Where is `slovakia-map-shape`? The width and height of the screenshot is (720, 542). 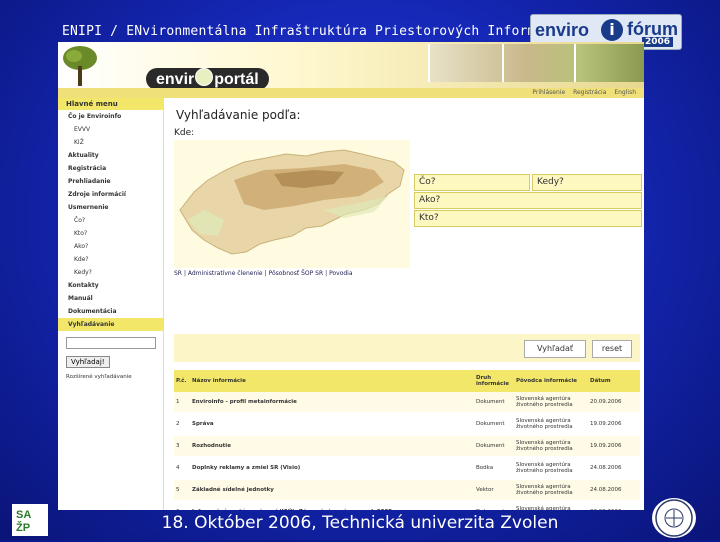
slovakia-map-shape is located at coordinates (292, 202).